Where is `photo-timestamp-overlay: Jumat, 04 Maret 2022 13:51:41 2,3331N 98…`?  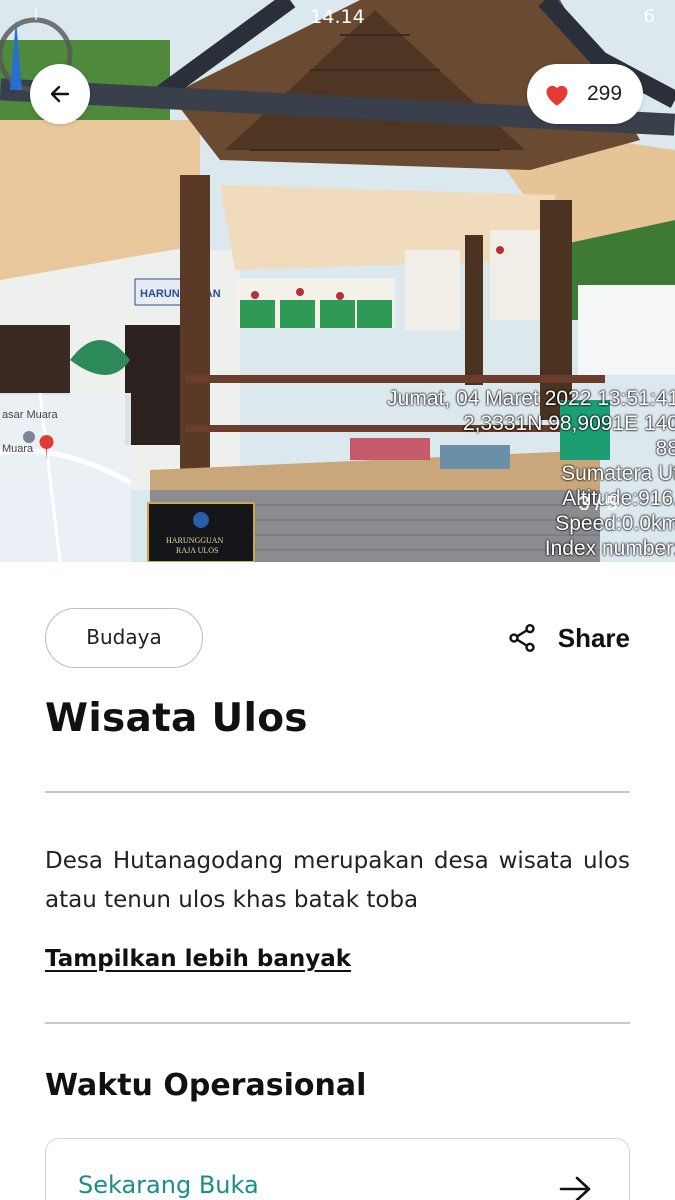
photo-timestamp-overlay: Jumat, 04 Maret 2022 13:51:41 2,3331N 98… is located at coordinates (531, 473).